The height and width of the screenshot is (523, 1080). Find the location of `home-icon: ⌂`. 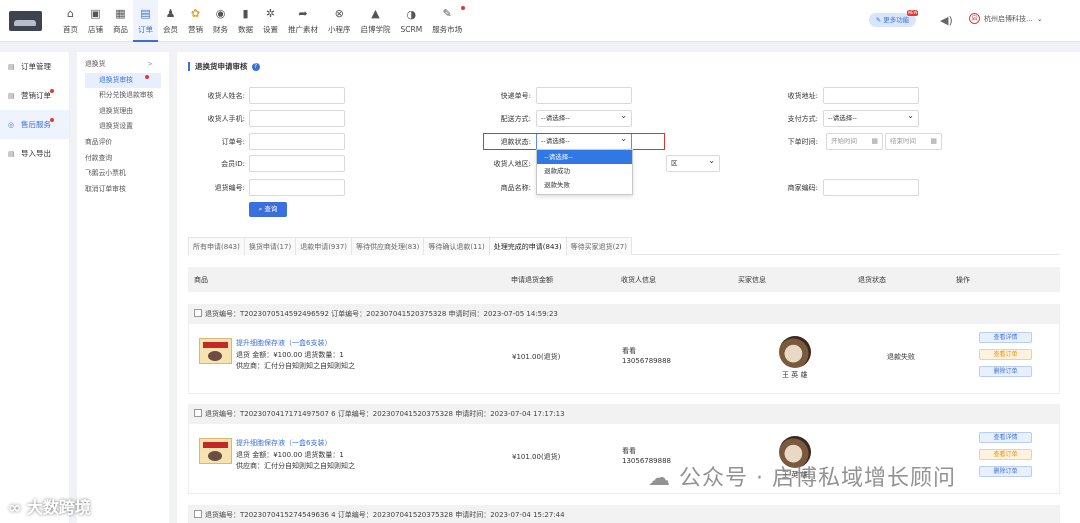

home-icon: ⌂ is located at coordinates (70, 13).